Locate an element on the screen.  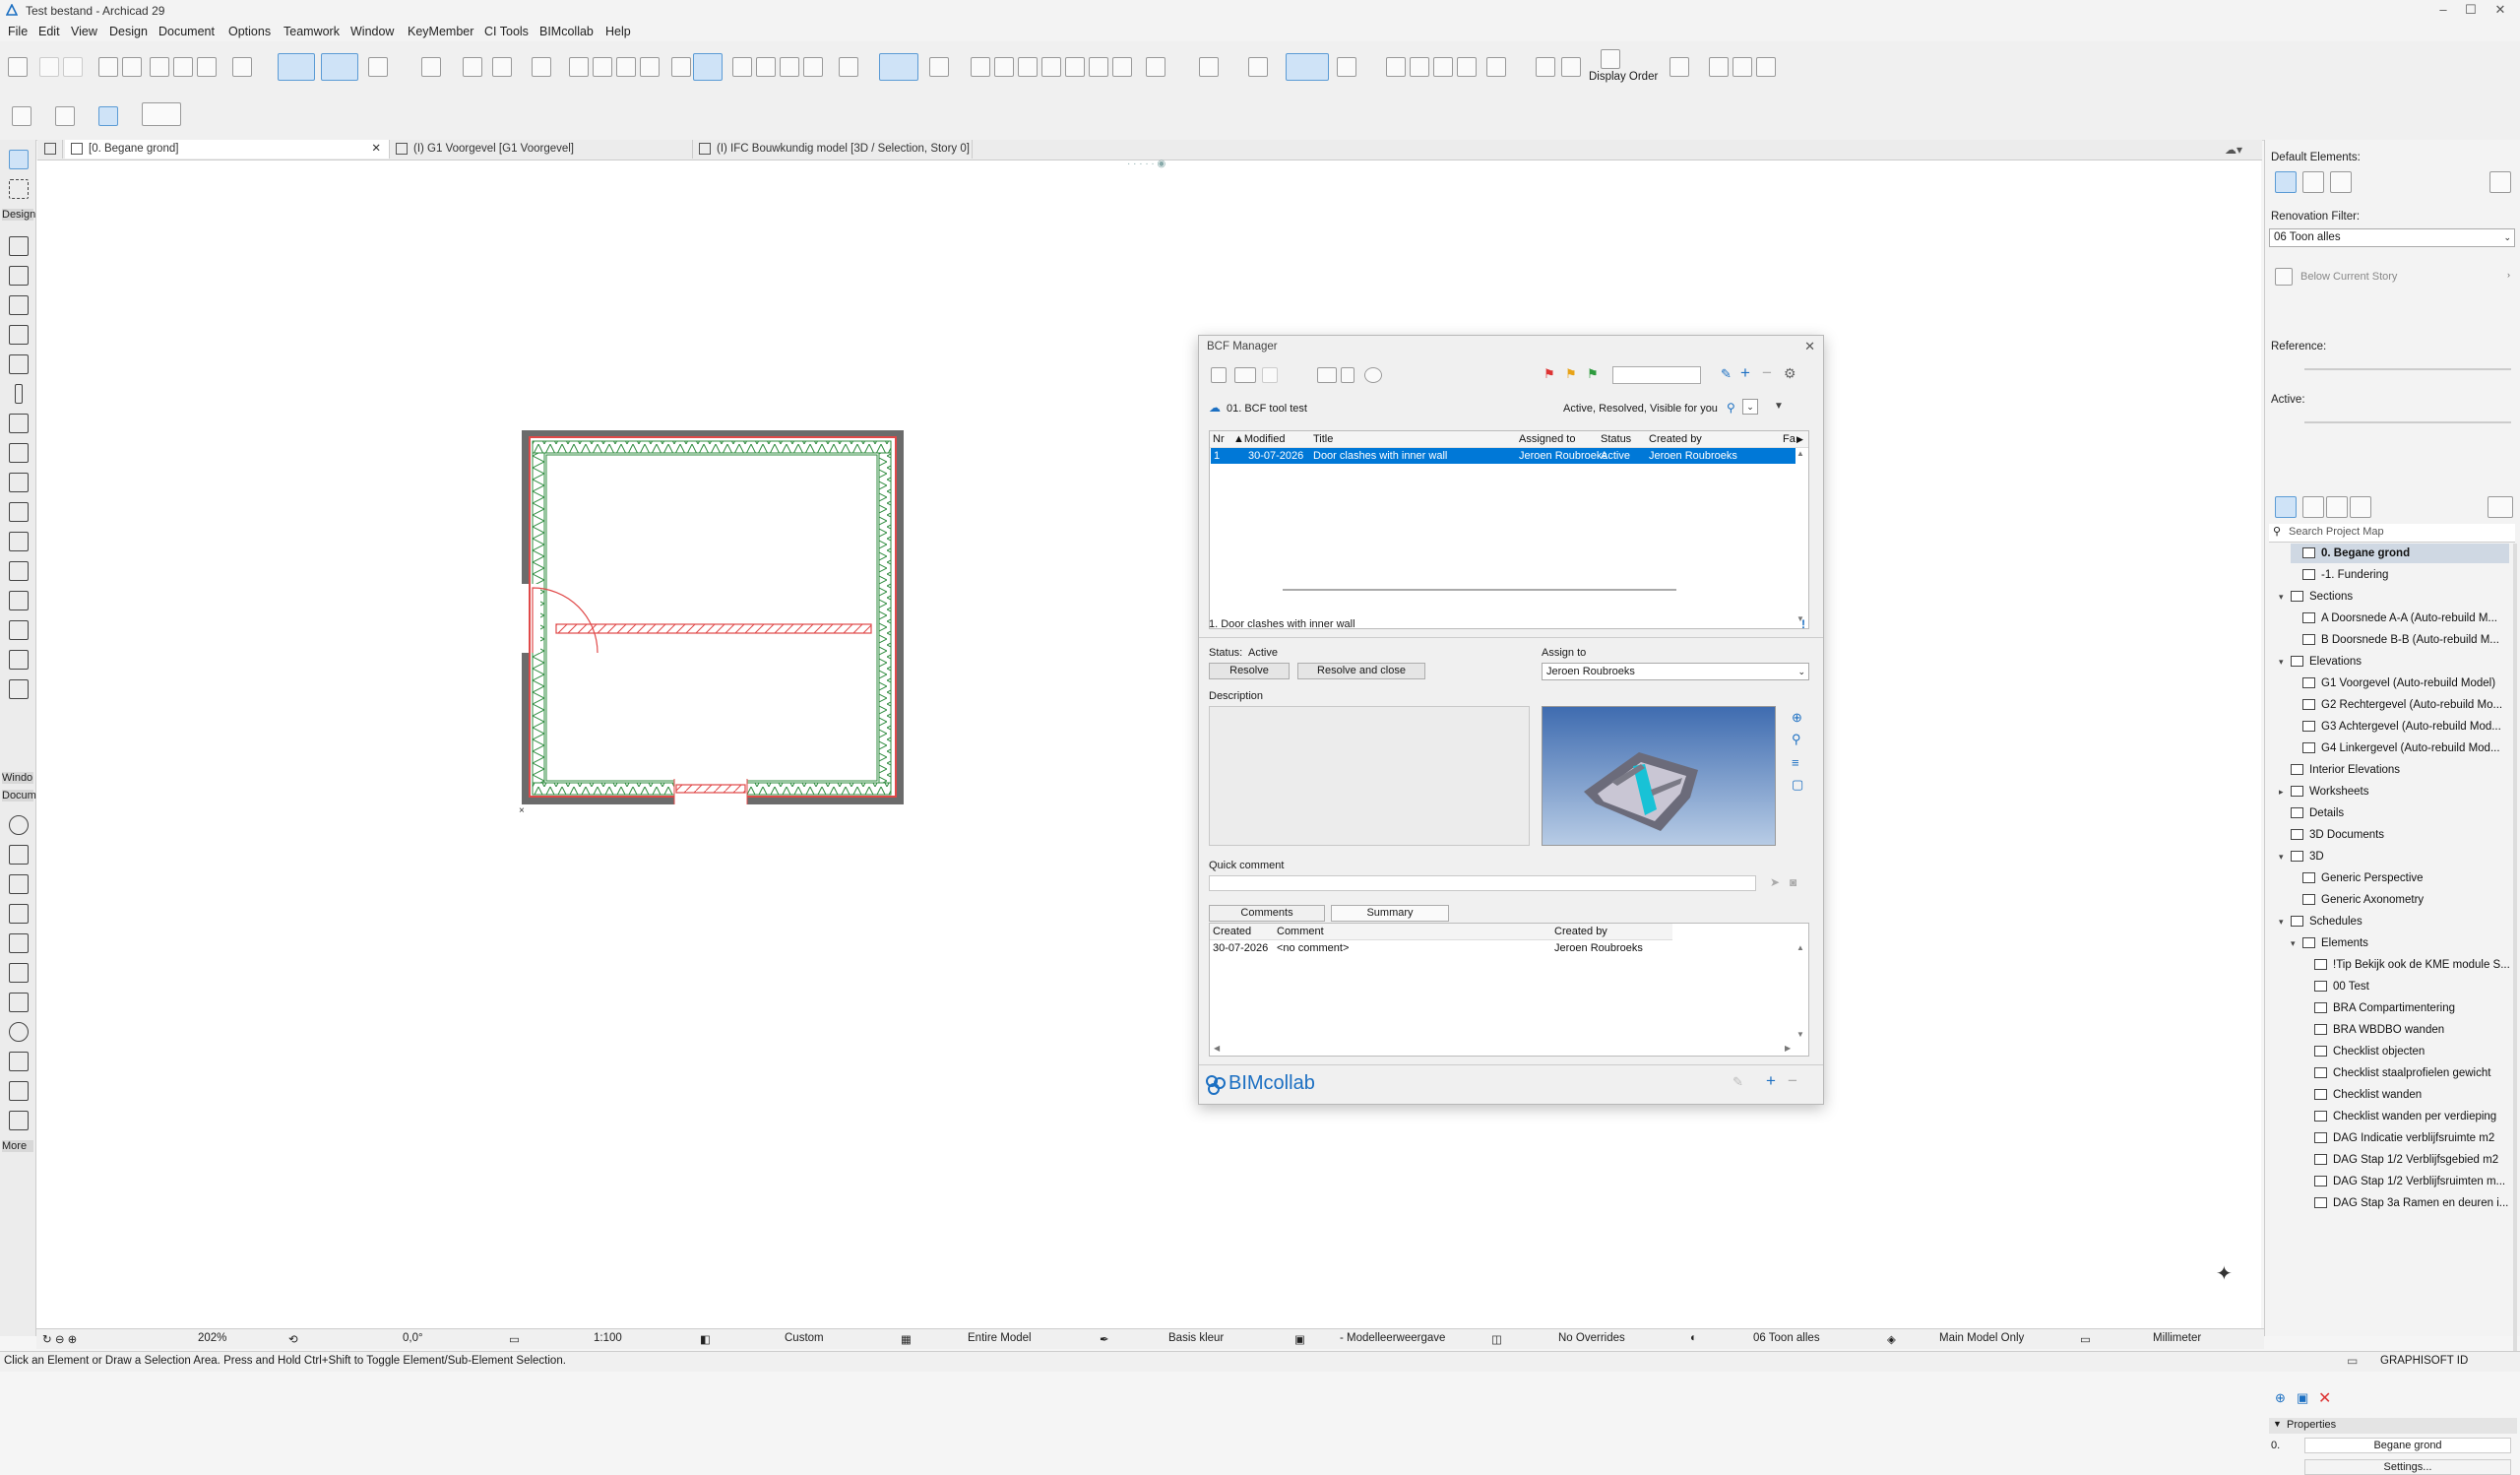
adjust-icon is located at coordinates (1075, 67).